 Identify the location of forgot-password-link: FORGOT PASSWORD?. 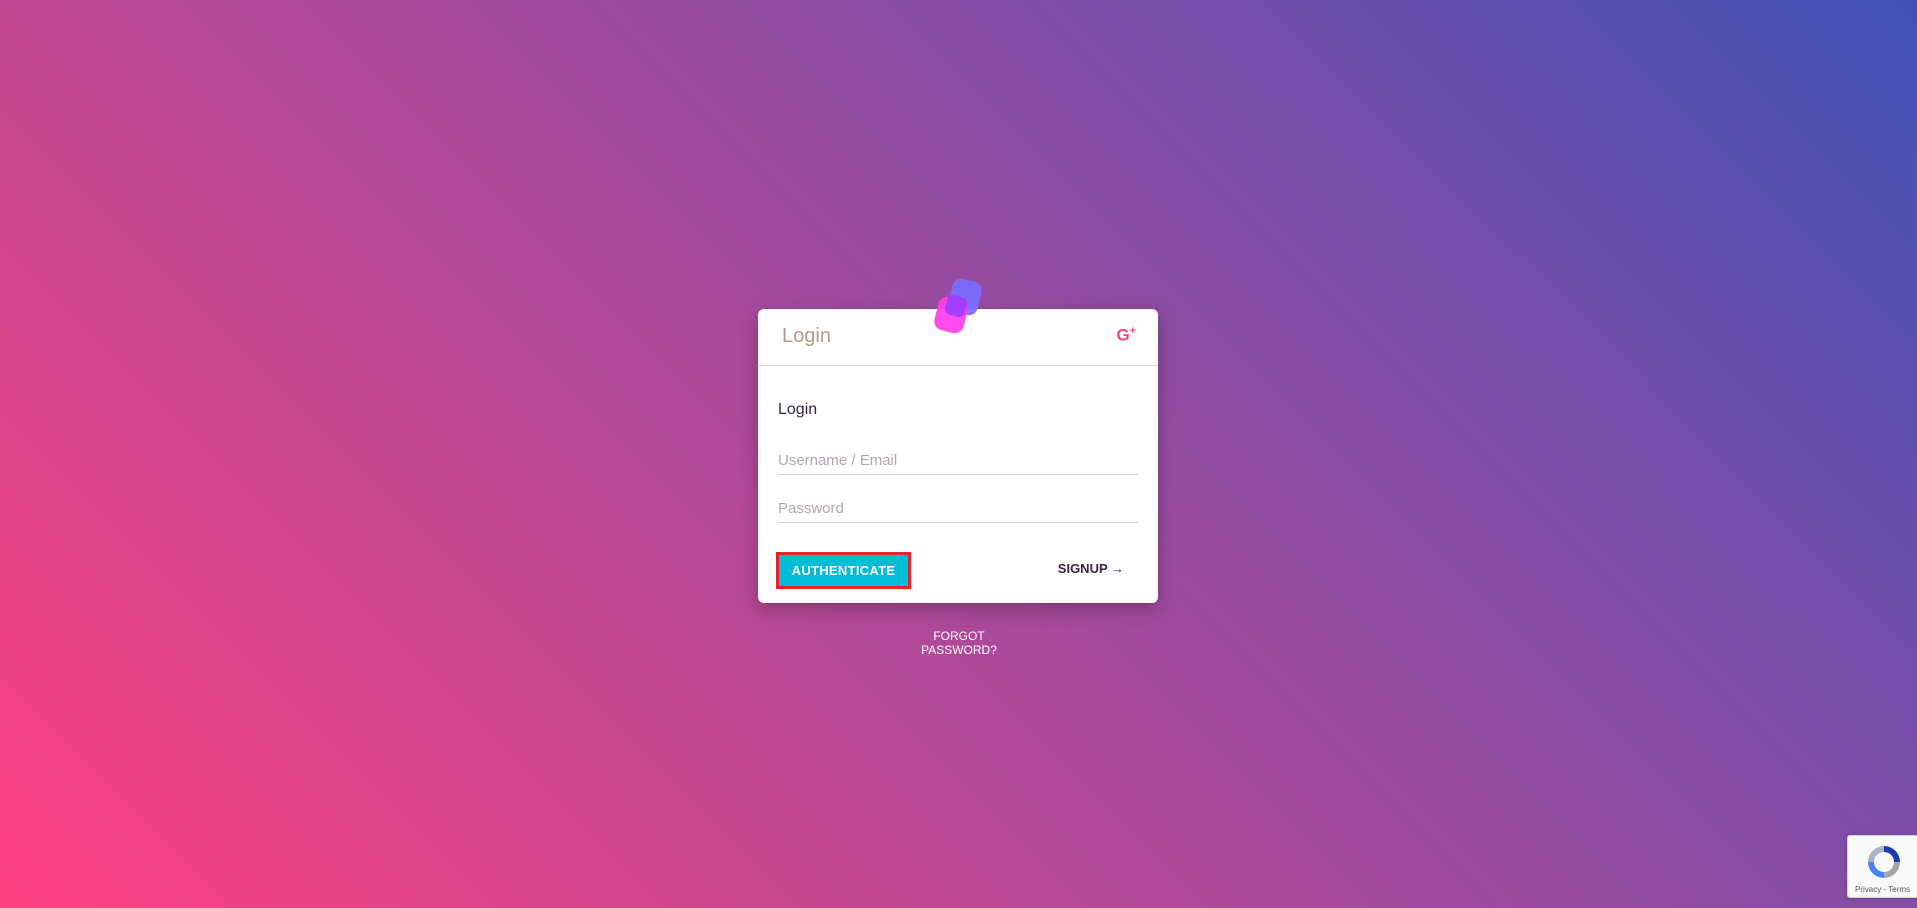
(959, 643).